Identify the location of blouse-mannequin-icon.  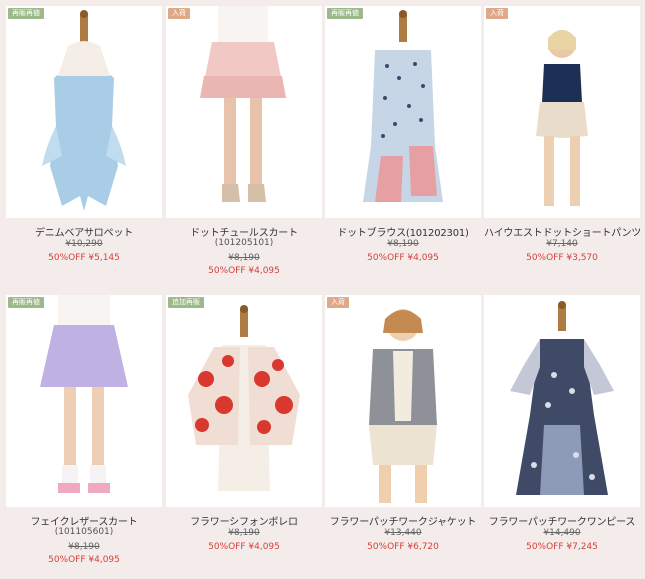
(403, 106).